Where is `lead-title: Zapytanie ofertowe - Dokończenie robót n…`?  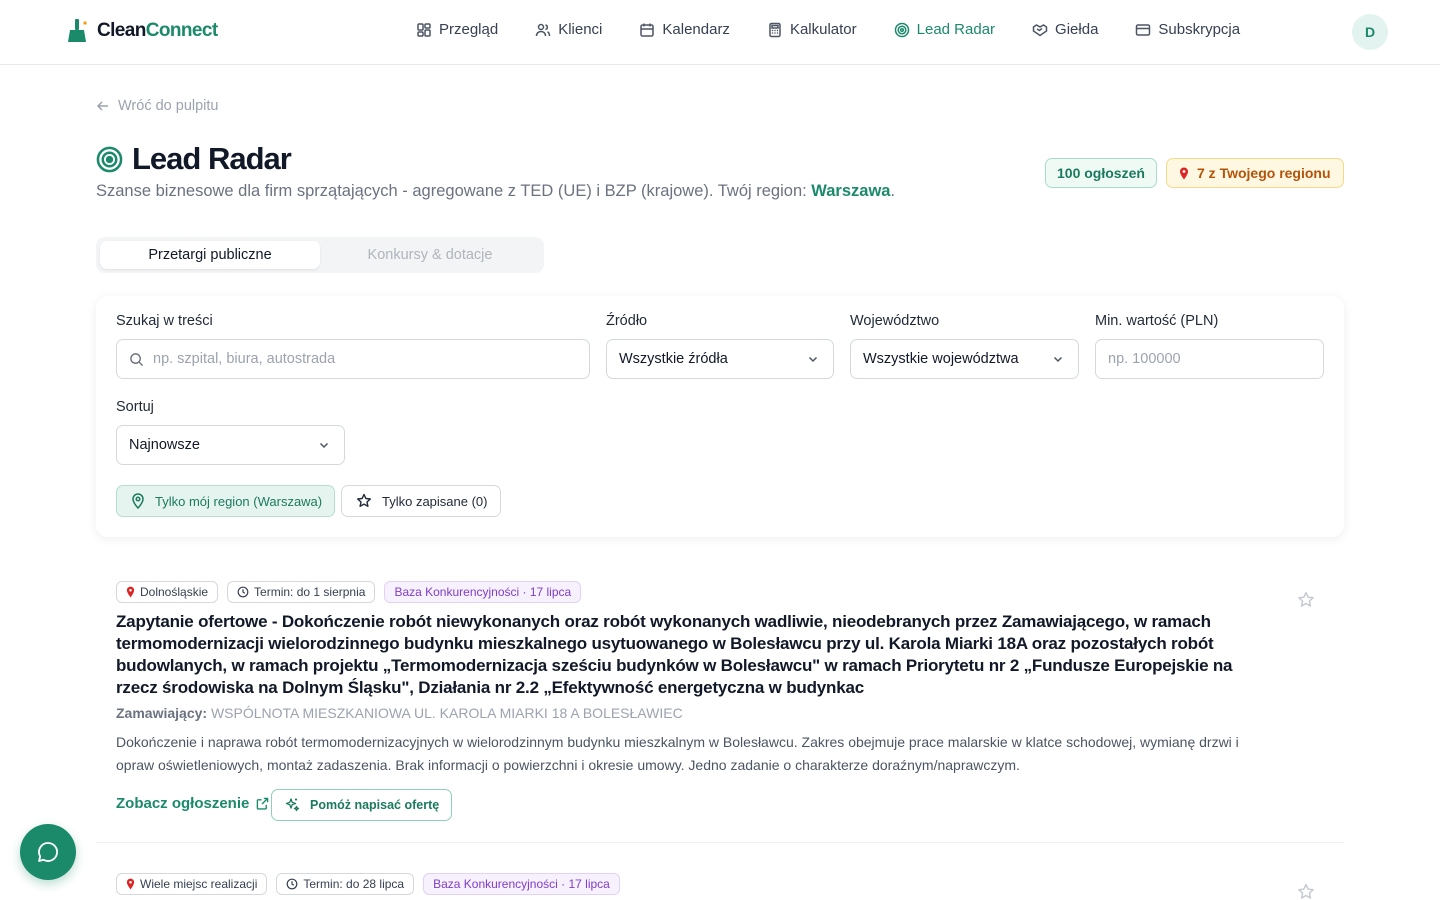 lead-title: Zapytanie ofertowe - Dokończenie robót n… is located at coordinates (691, 655).